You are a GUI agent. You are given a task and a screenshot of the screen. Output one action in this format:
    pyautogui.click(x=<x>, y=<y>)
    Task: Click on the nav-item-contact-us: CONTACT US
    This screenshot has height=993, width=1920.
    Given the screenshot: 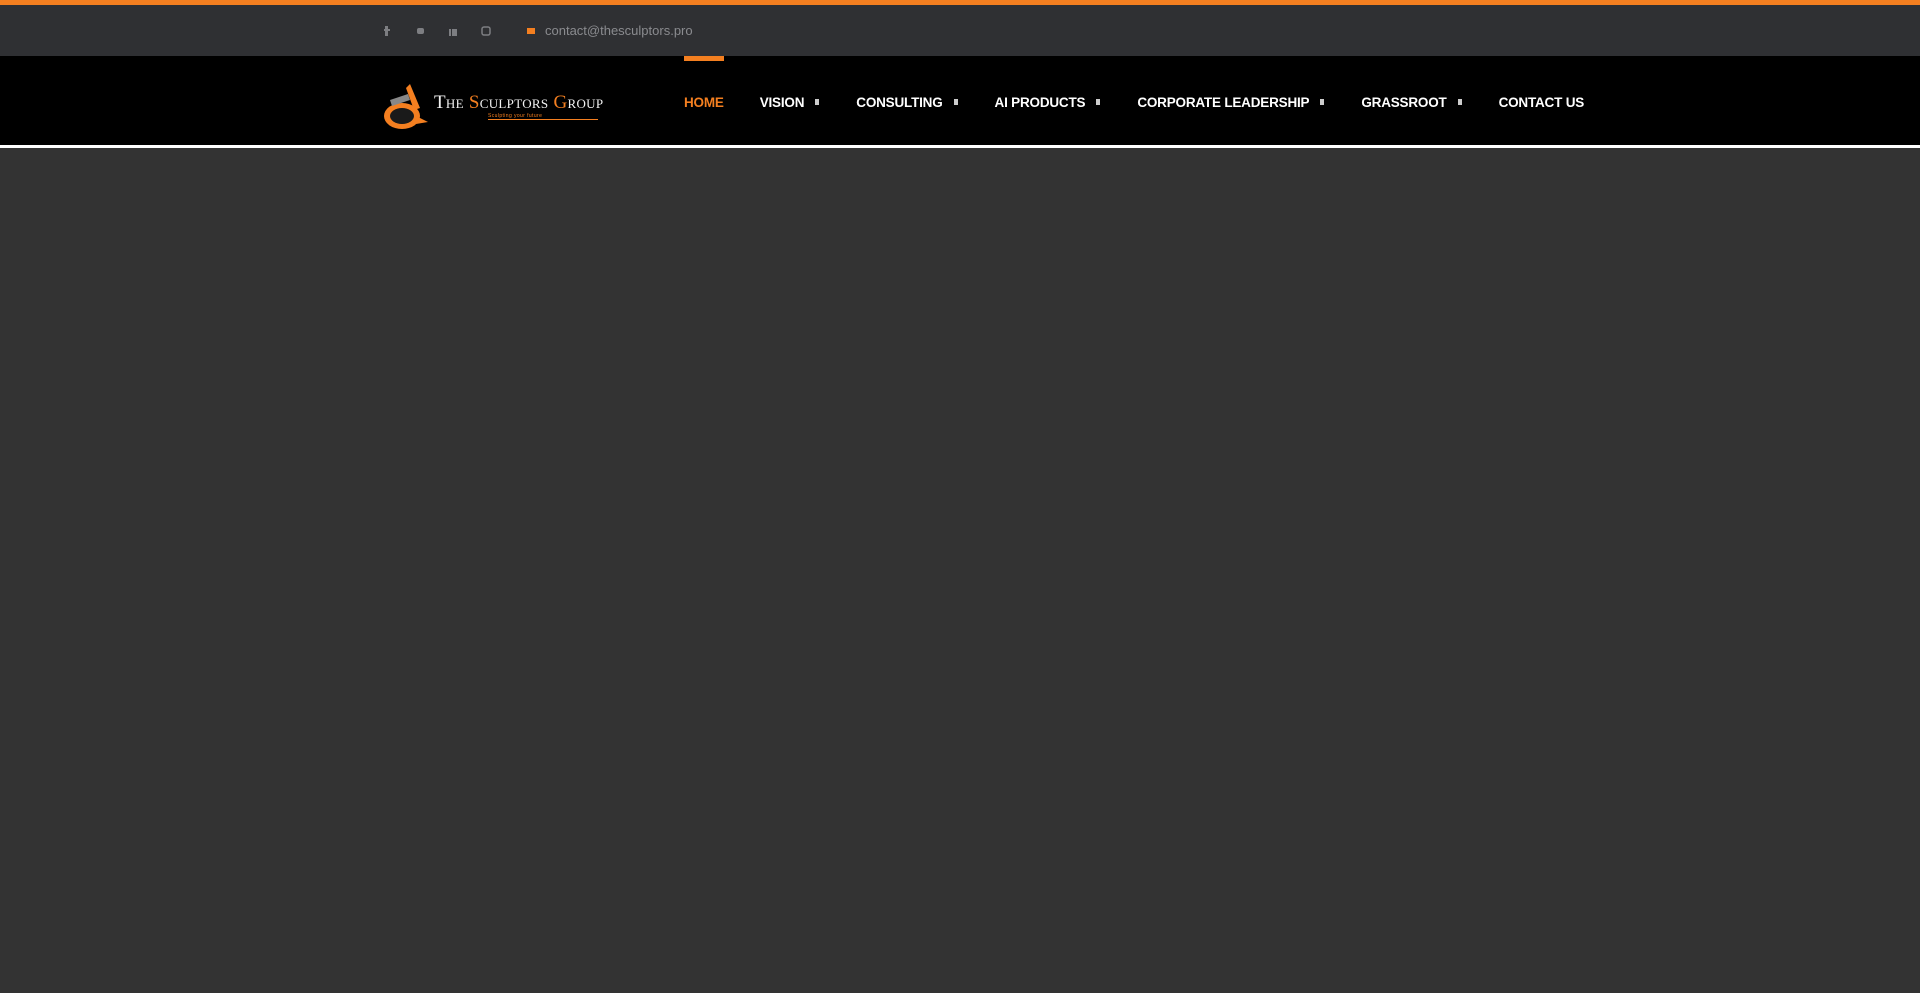 What is the action you would take?
    pyautogui.click(x=1542, y=102)
    